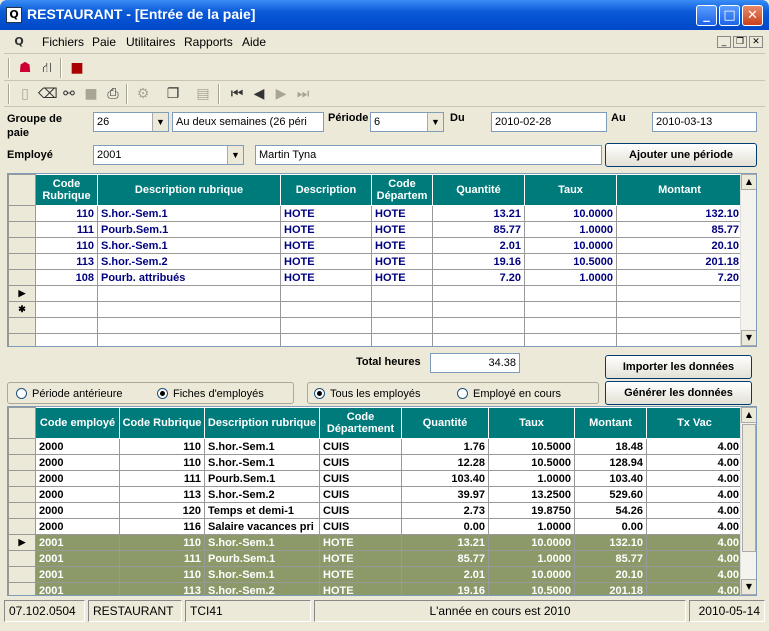 Image resolution: width=769 pixels, height=631 pixels. Describe the element at coordinates (237, 94) in the screenshot. I see `first-record-icon: ⏮` at that location.